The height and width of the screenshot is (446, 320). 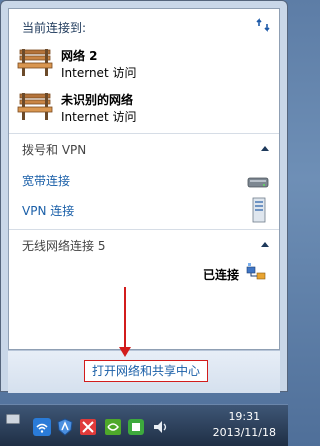 What do you see at coordinates (65, 427) in the screenshot?
I see `shield-tray-icon` at bounding box center [65, 427].